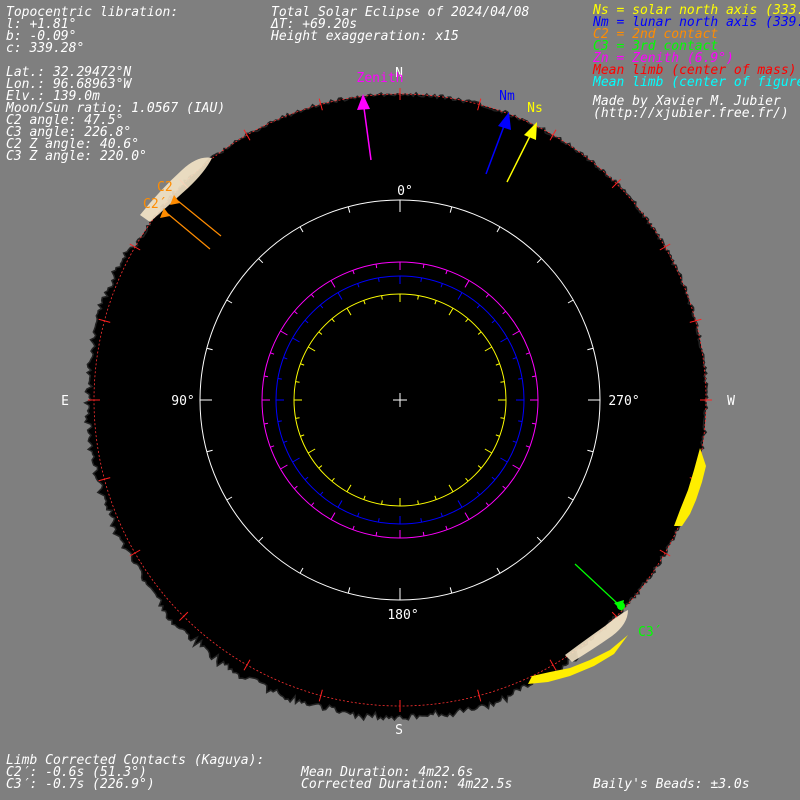 The height and width of the screenshot is (800, 800). I want to click on bailys-beads: Baily's Beads: ±3.0s, so click(671, 784).